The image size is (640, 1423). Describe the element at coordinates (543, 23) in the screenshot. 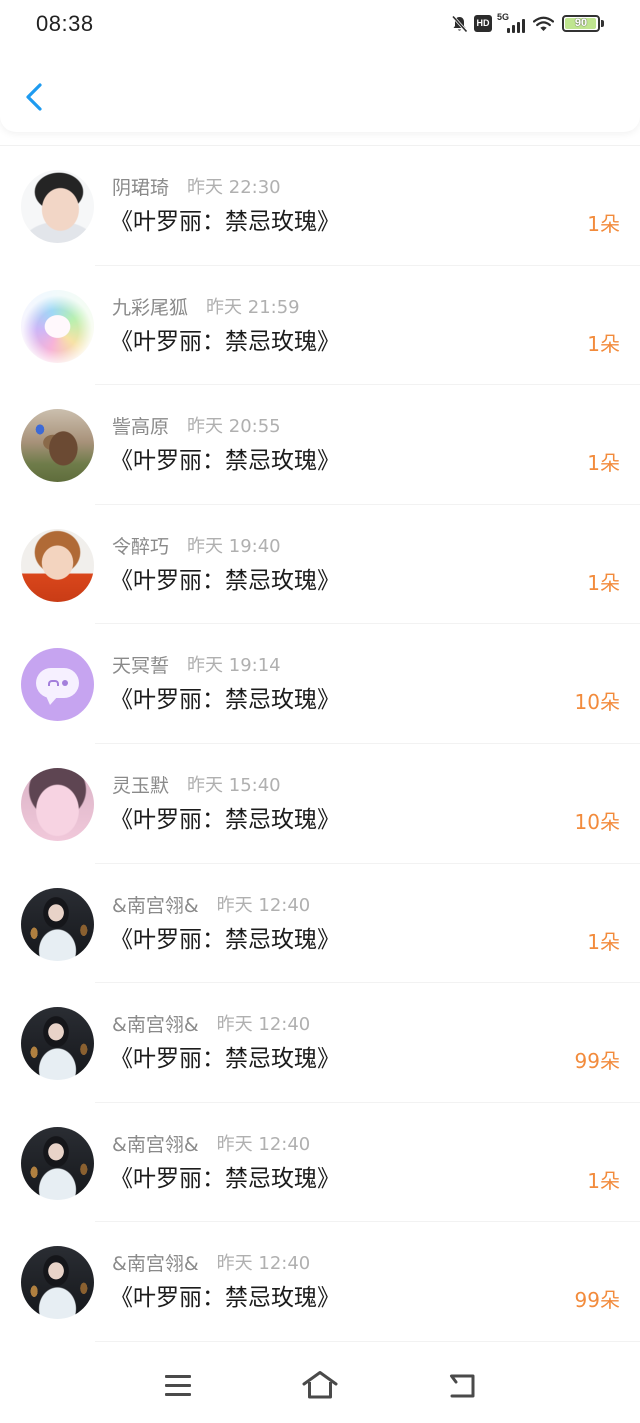

I see `wifi-icon` at that location.